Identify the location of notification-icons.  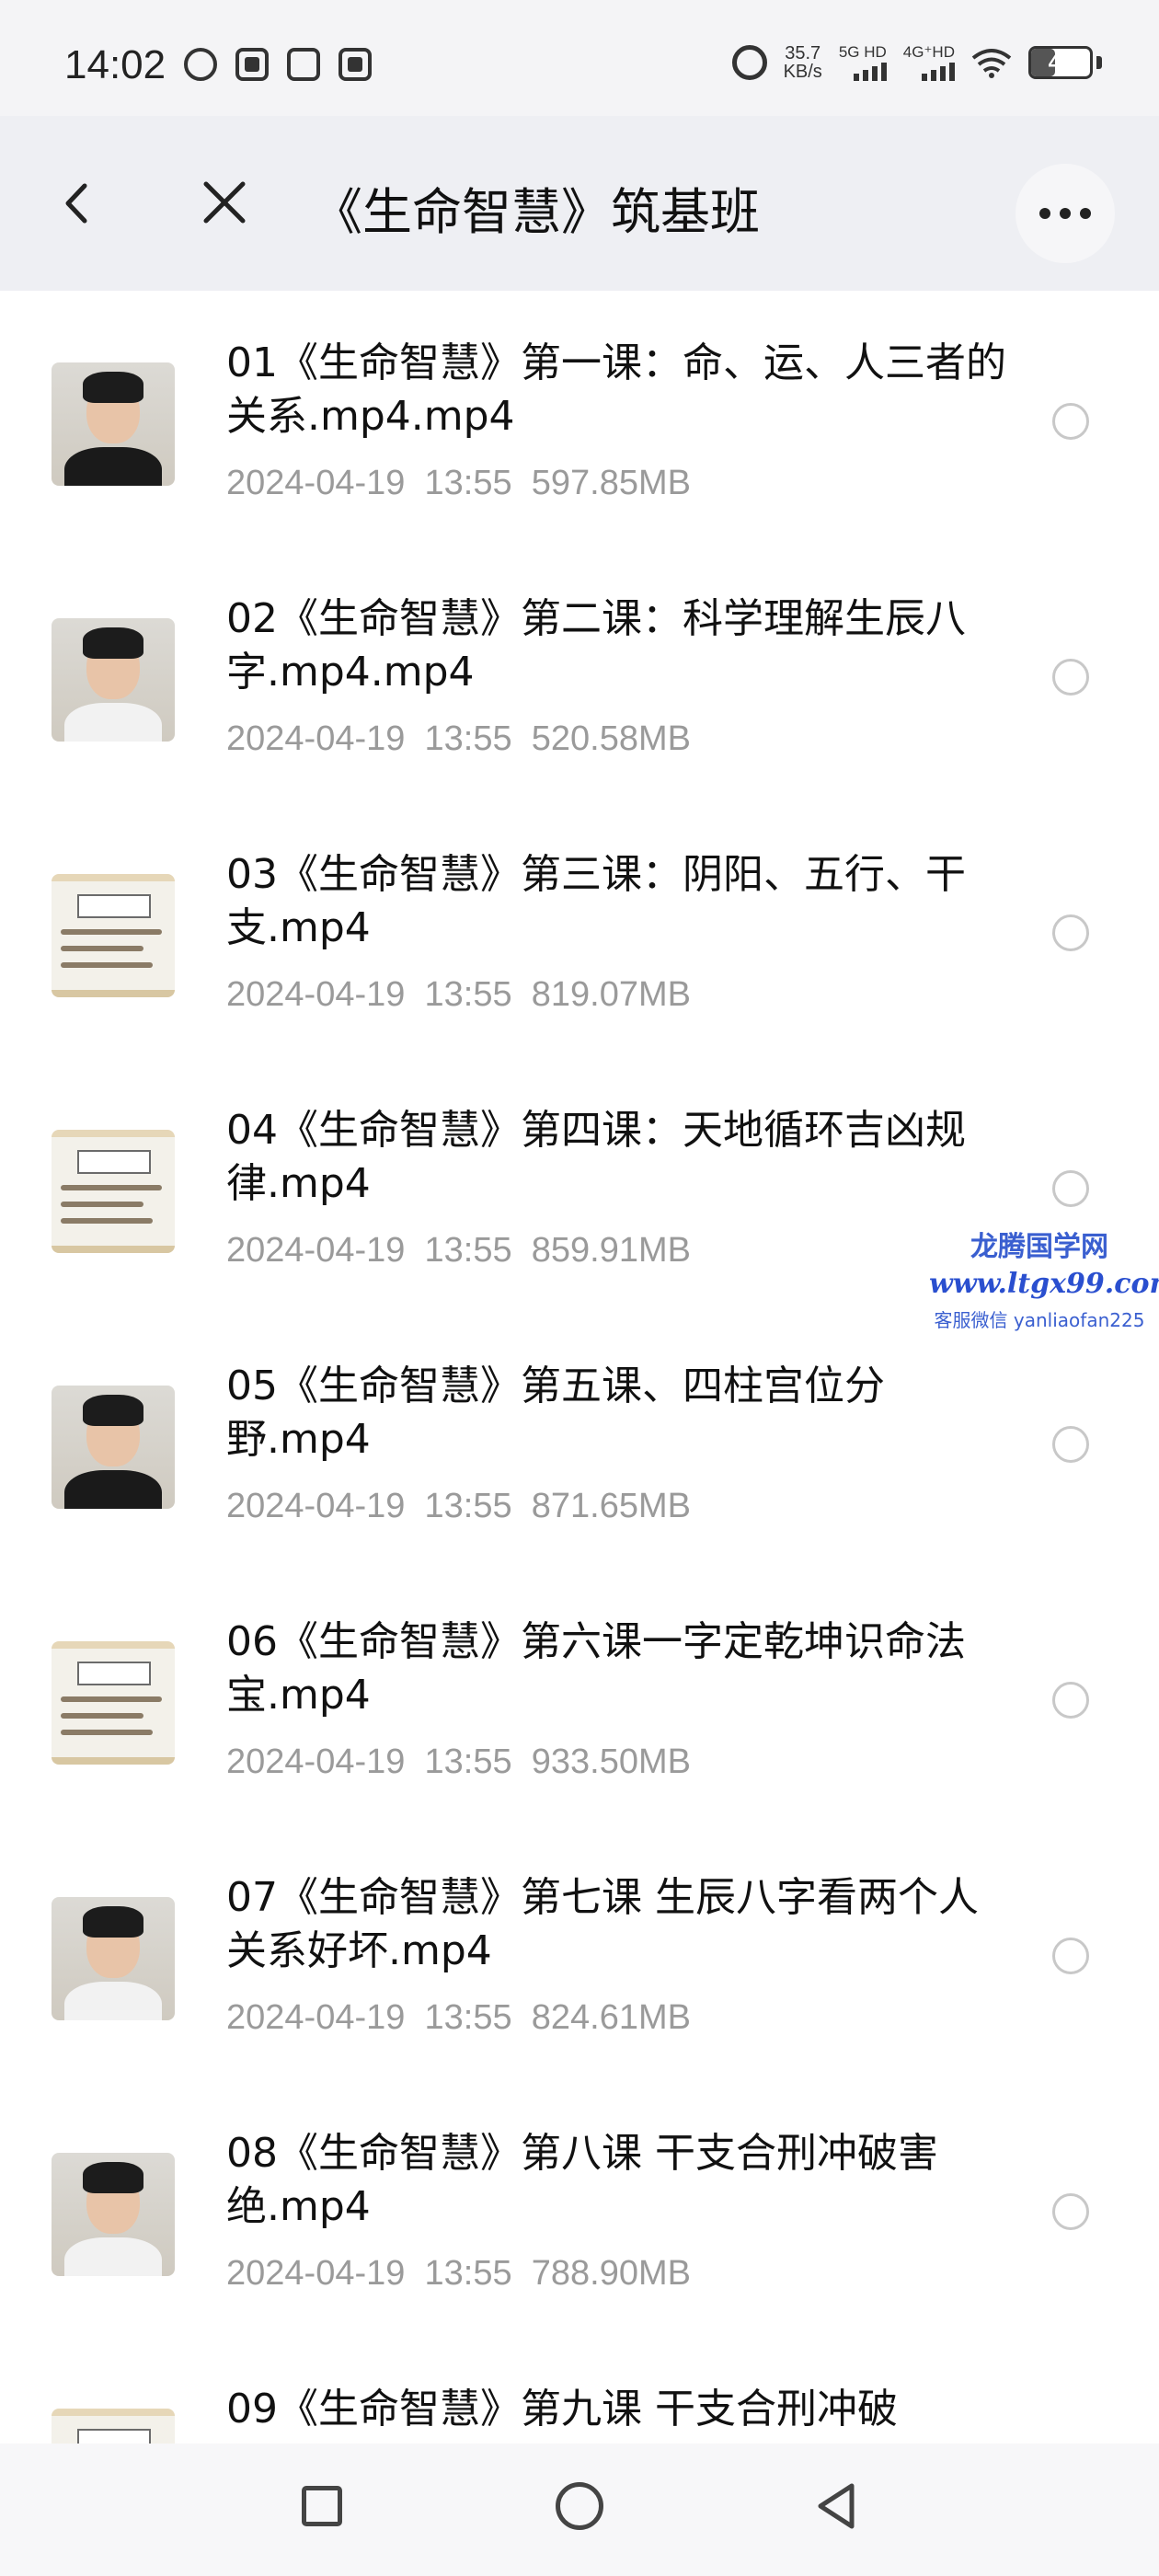
(278, 64).